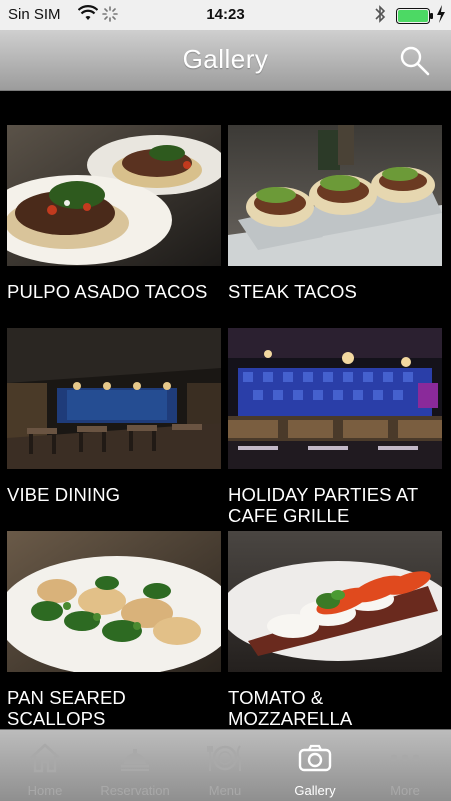 This screenshot has height=801, width=451. I want to click on gallery-item-caption: VIBE DINING, so click(64, 494).